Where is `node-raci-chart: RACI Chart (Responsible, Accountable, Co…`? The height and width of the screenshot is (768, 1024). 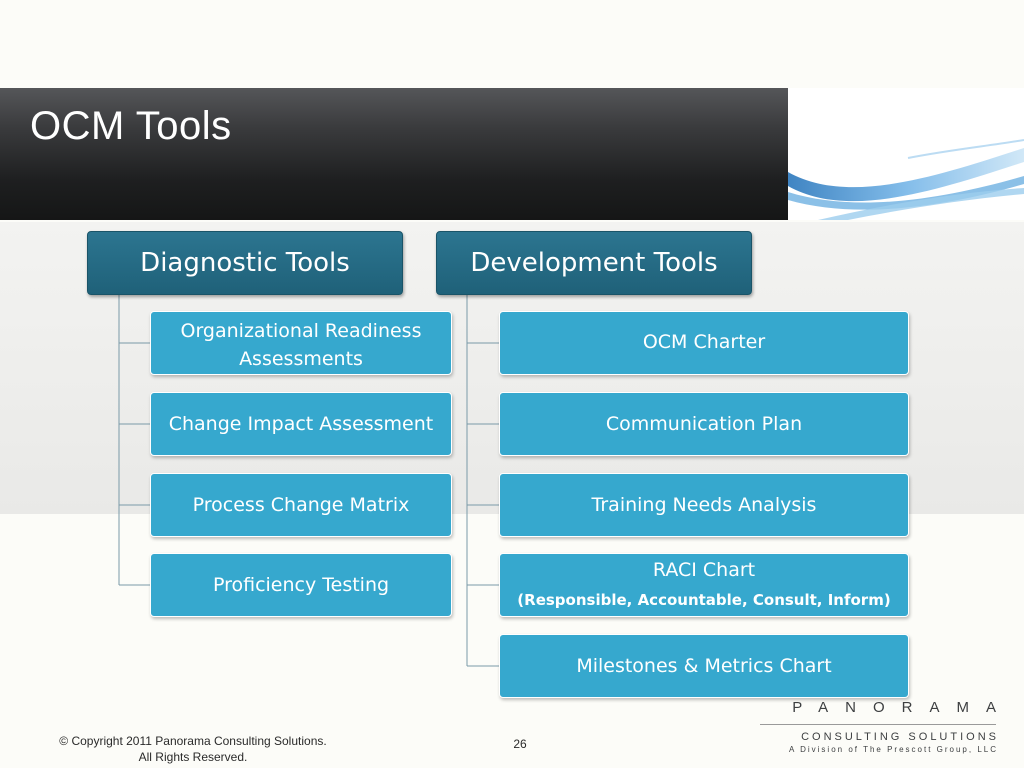
node-raci-chart: RACI Chart (Responsible, Accountable, Co… is located at coordinates (704, 585).